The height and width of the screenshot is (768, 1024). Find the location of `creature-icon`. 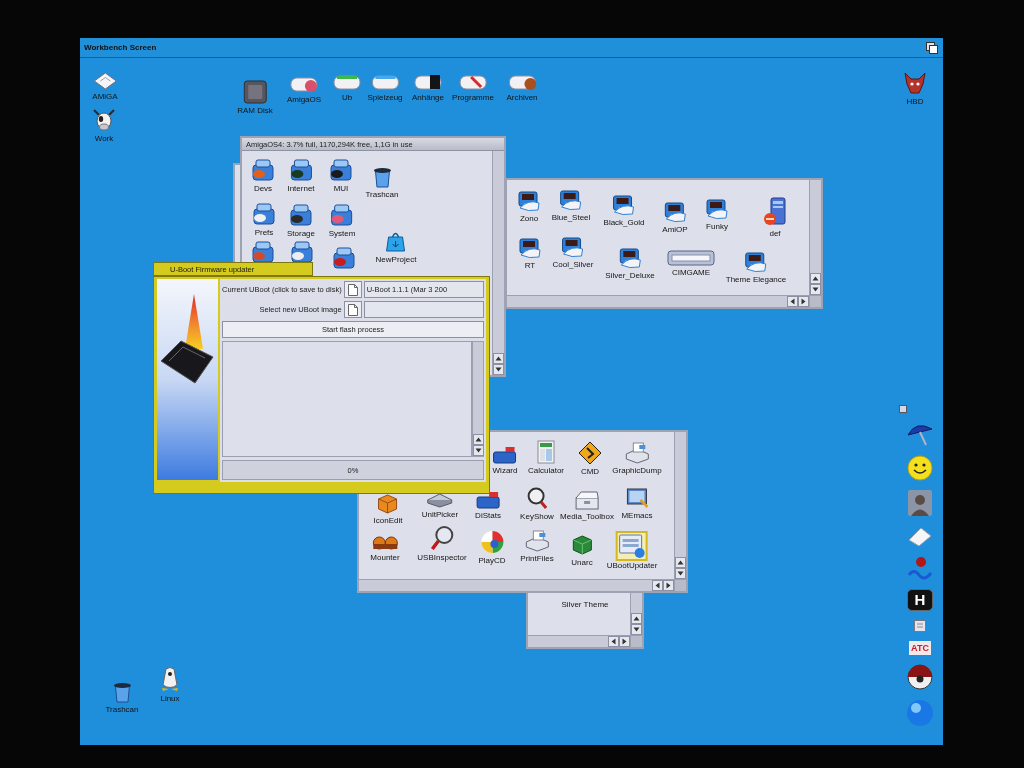

creature-icon is located at coordinates (915, 83).